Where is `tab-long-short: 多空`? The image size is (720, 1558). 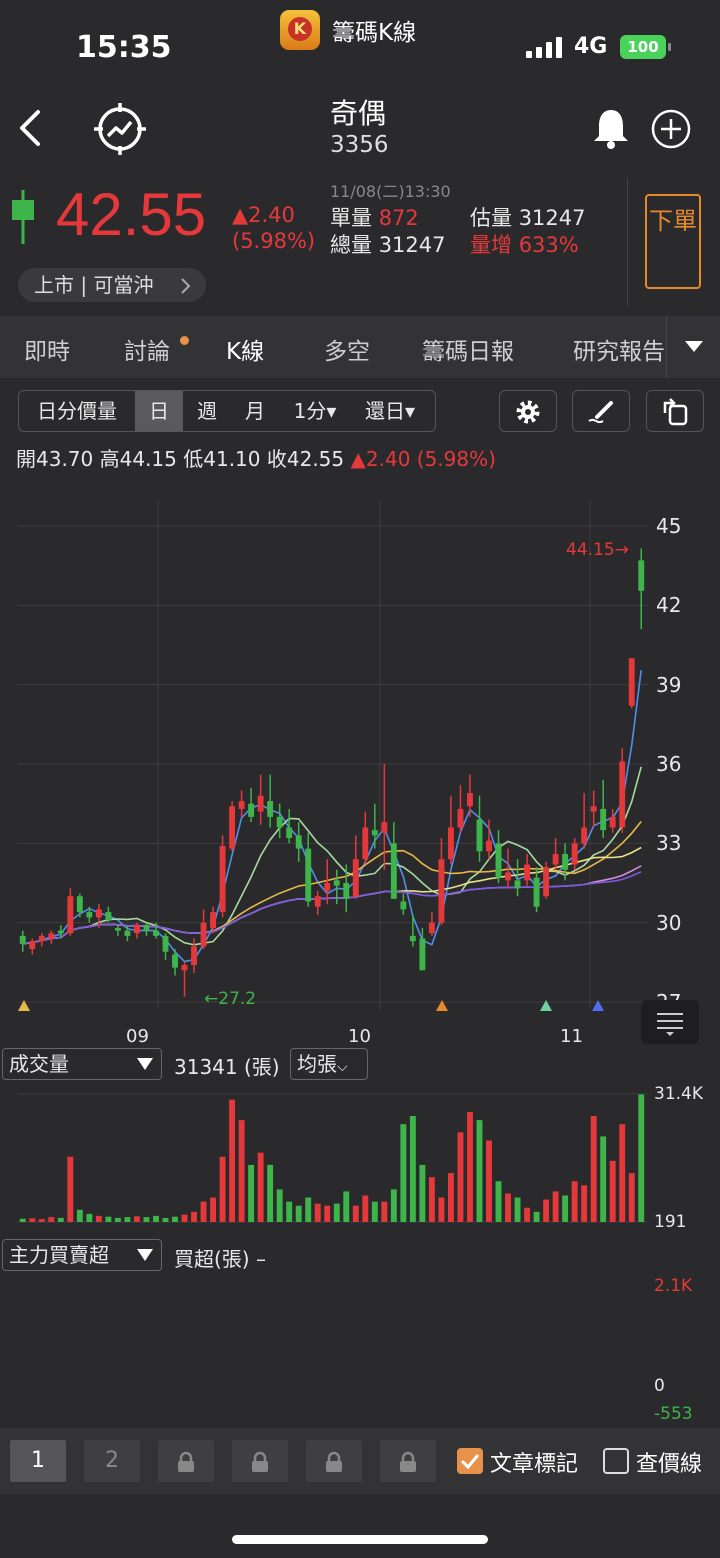
tab-long-short: 多空 is located at coordinates (347, 349).